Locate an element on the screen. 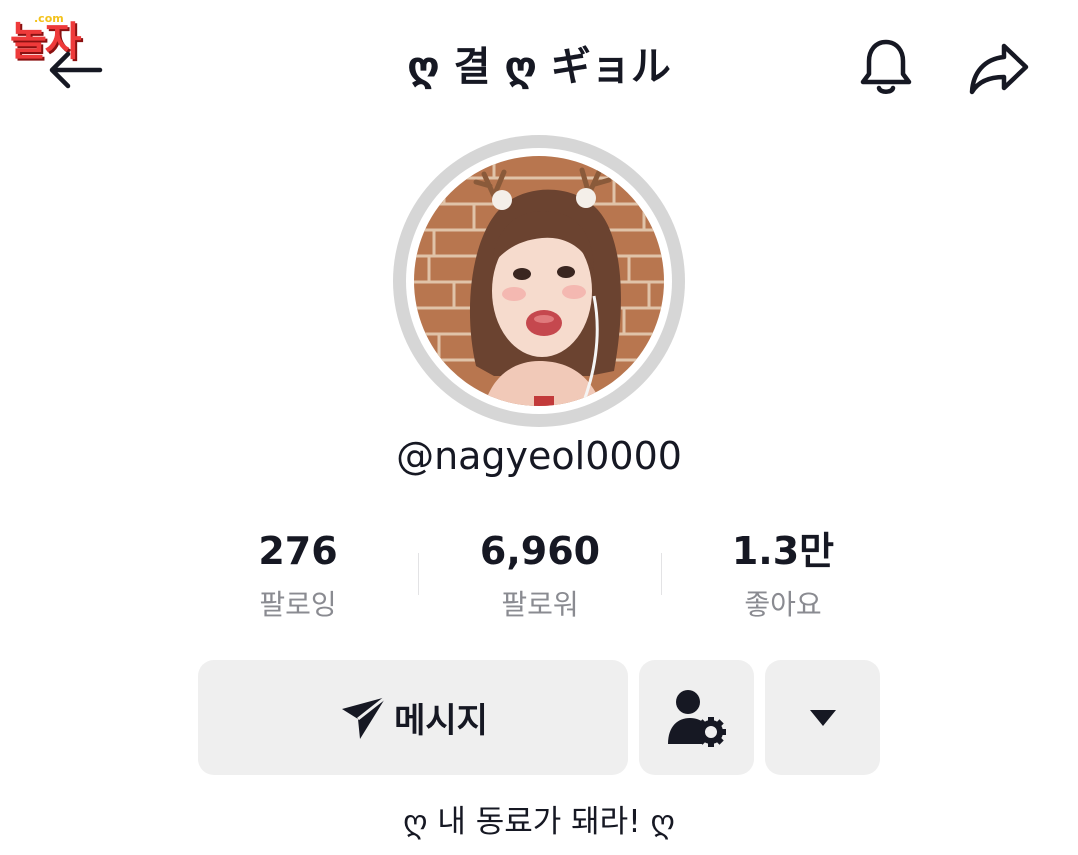 This screenshot has height=855, width=1078. avatar-frame is located at coordinates (539, 281).